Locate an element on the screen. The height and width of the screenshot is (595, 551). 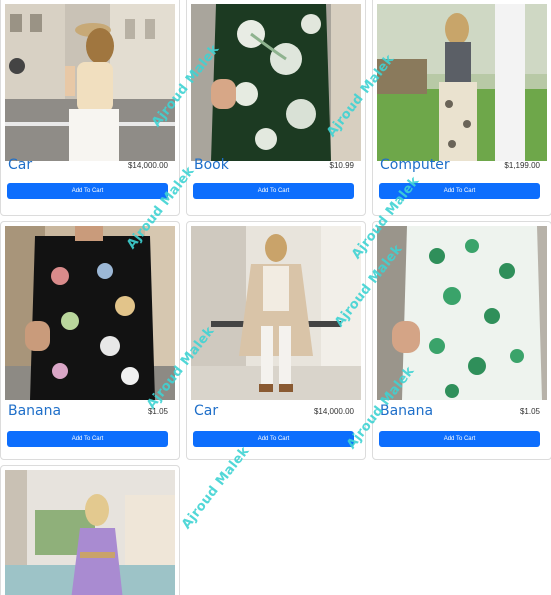
product-price: $10.99 is located at coordinates (341, 165).